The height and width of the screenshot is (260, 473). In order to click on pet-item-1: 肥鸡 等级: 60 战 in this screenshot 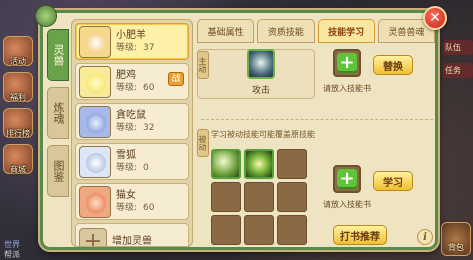, I will do `click(132, 81)`.